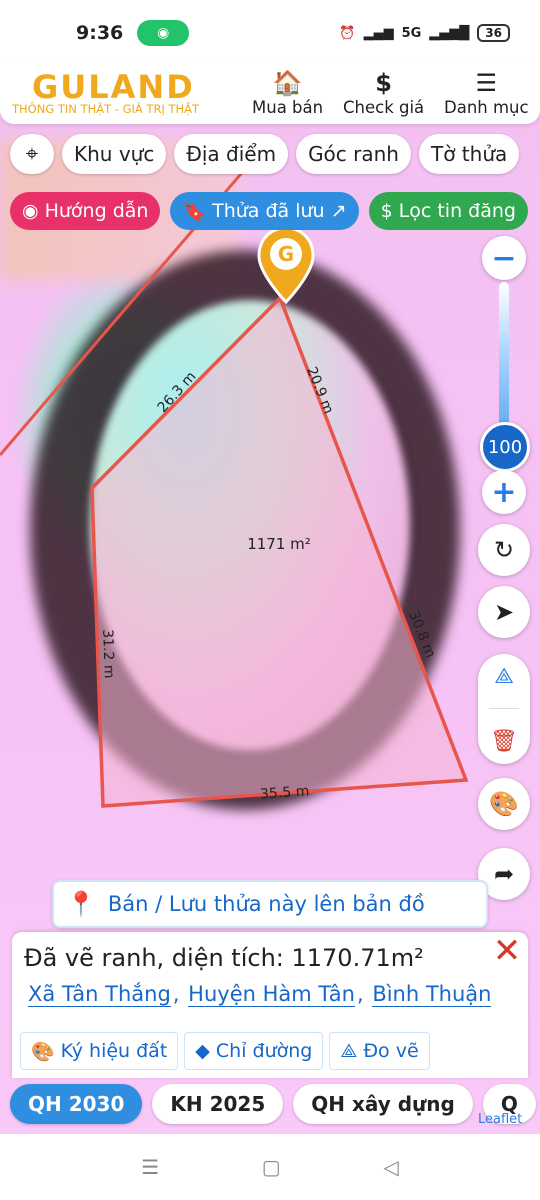 The image size is (540, 1200). What do you see at coordinates (270, 33) in the screenshot?
I see `status-bar: 9:36 ◉ ⏰ ▂▄▆ 5G ▂▄▆█ 36` at bounding box center [270, 33].